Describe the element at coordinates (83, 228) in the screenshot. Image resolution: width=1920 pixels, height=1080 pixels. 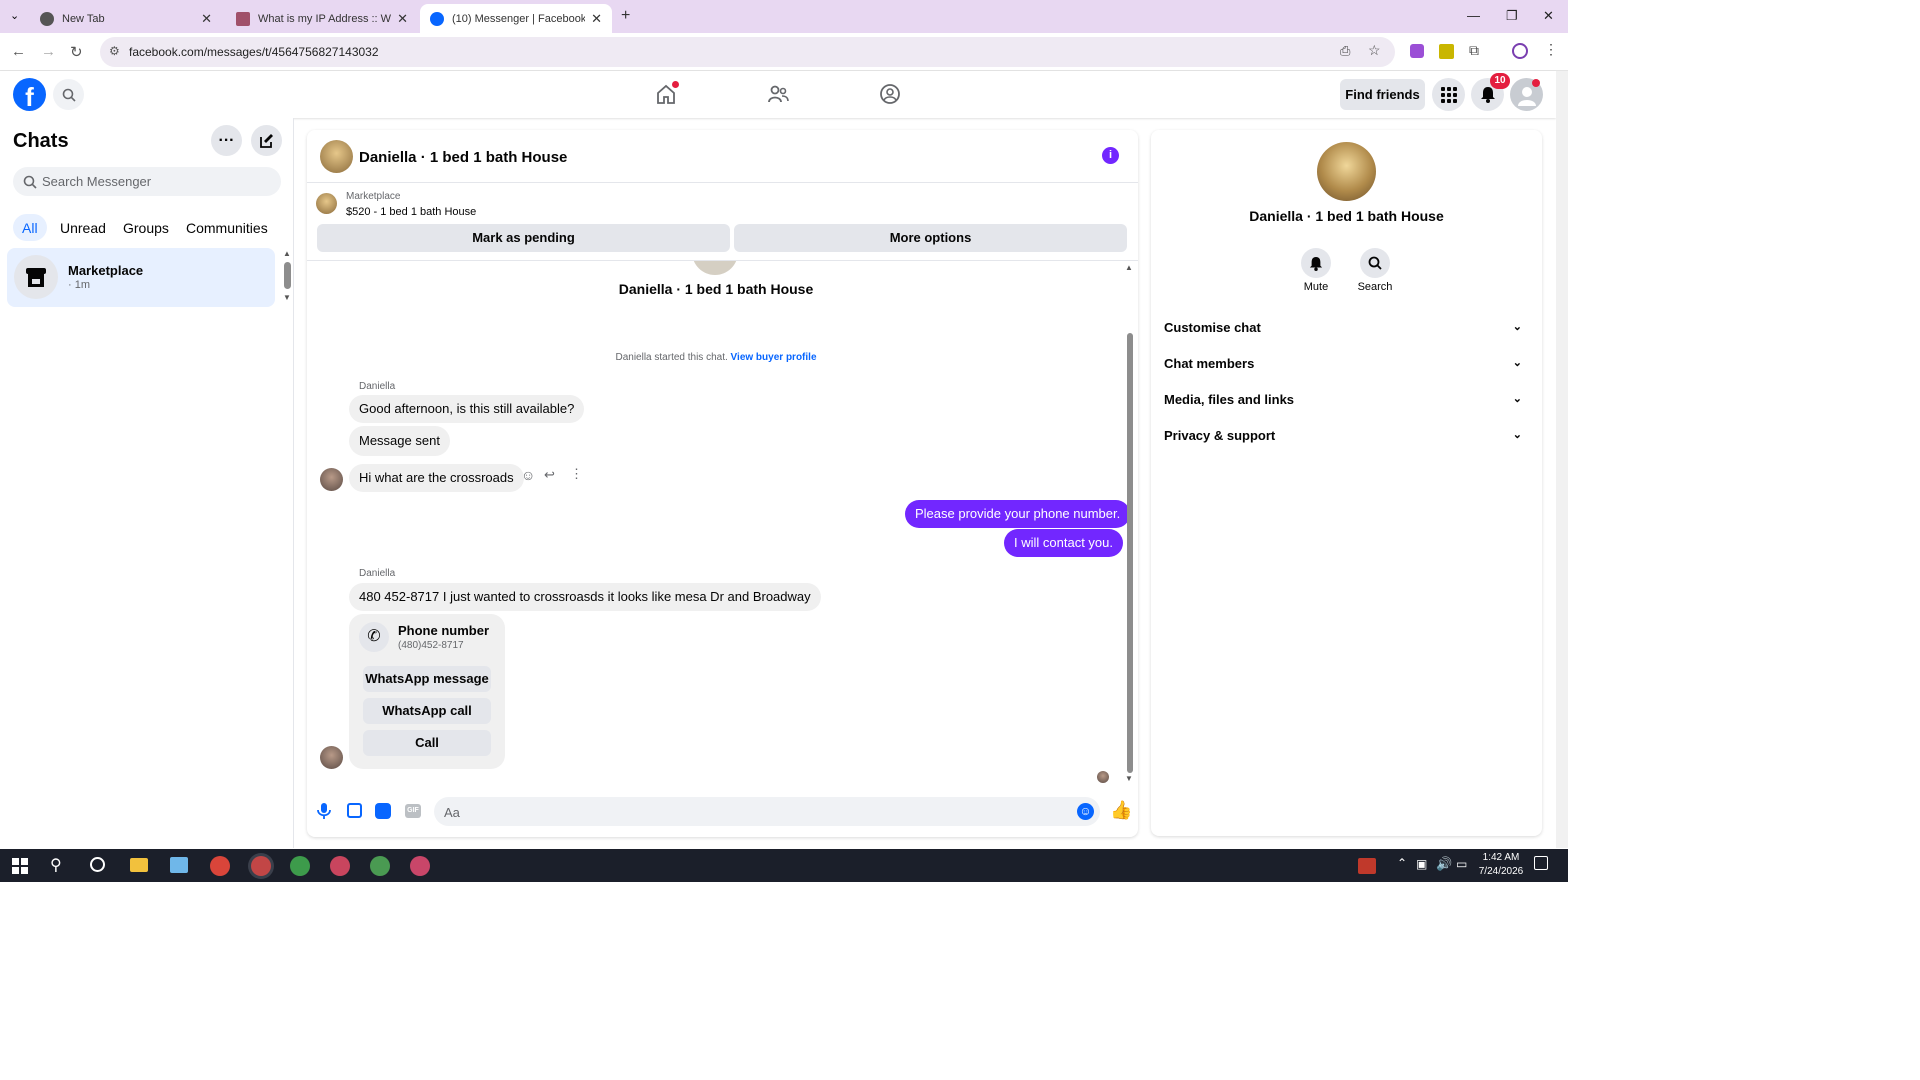
I see `filter-unread: Unread` at that location.